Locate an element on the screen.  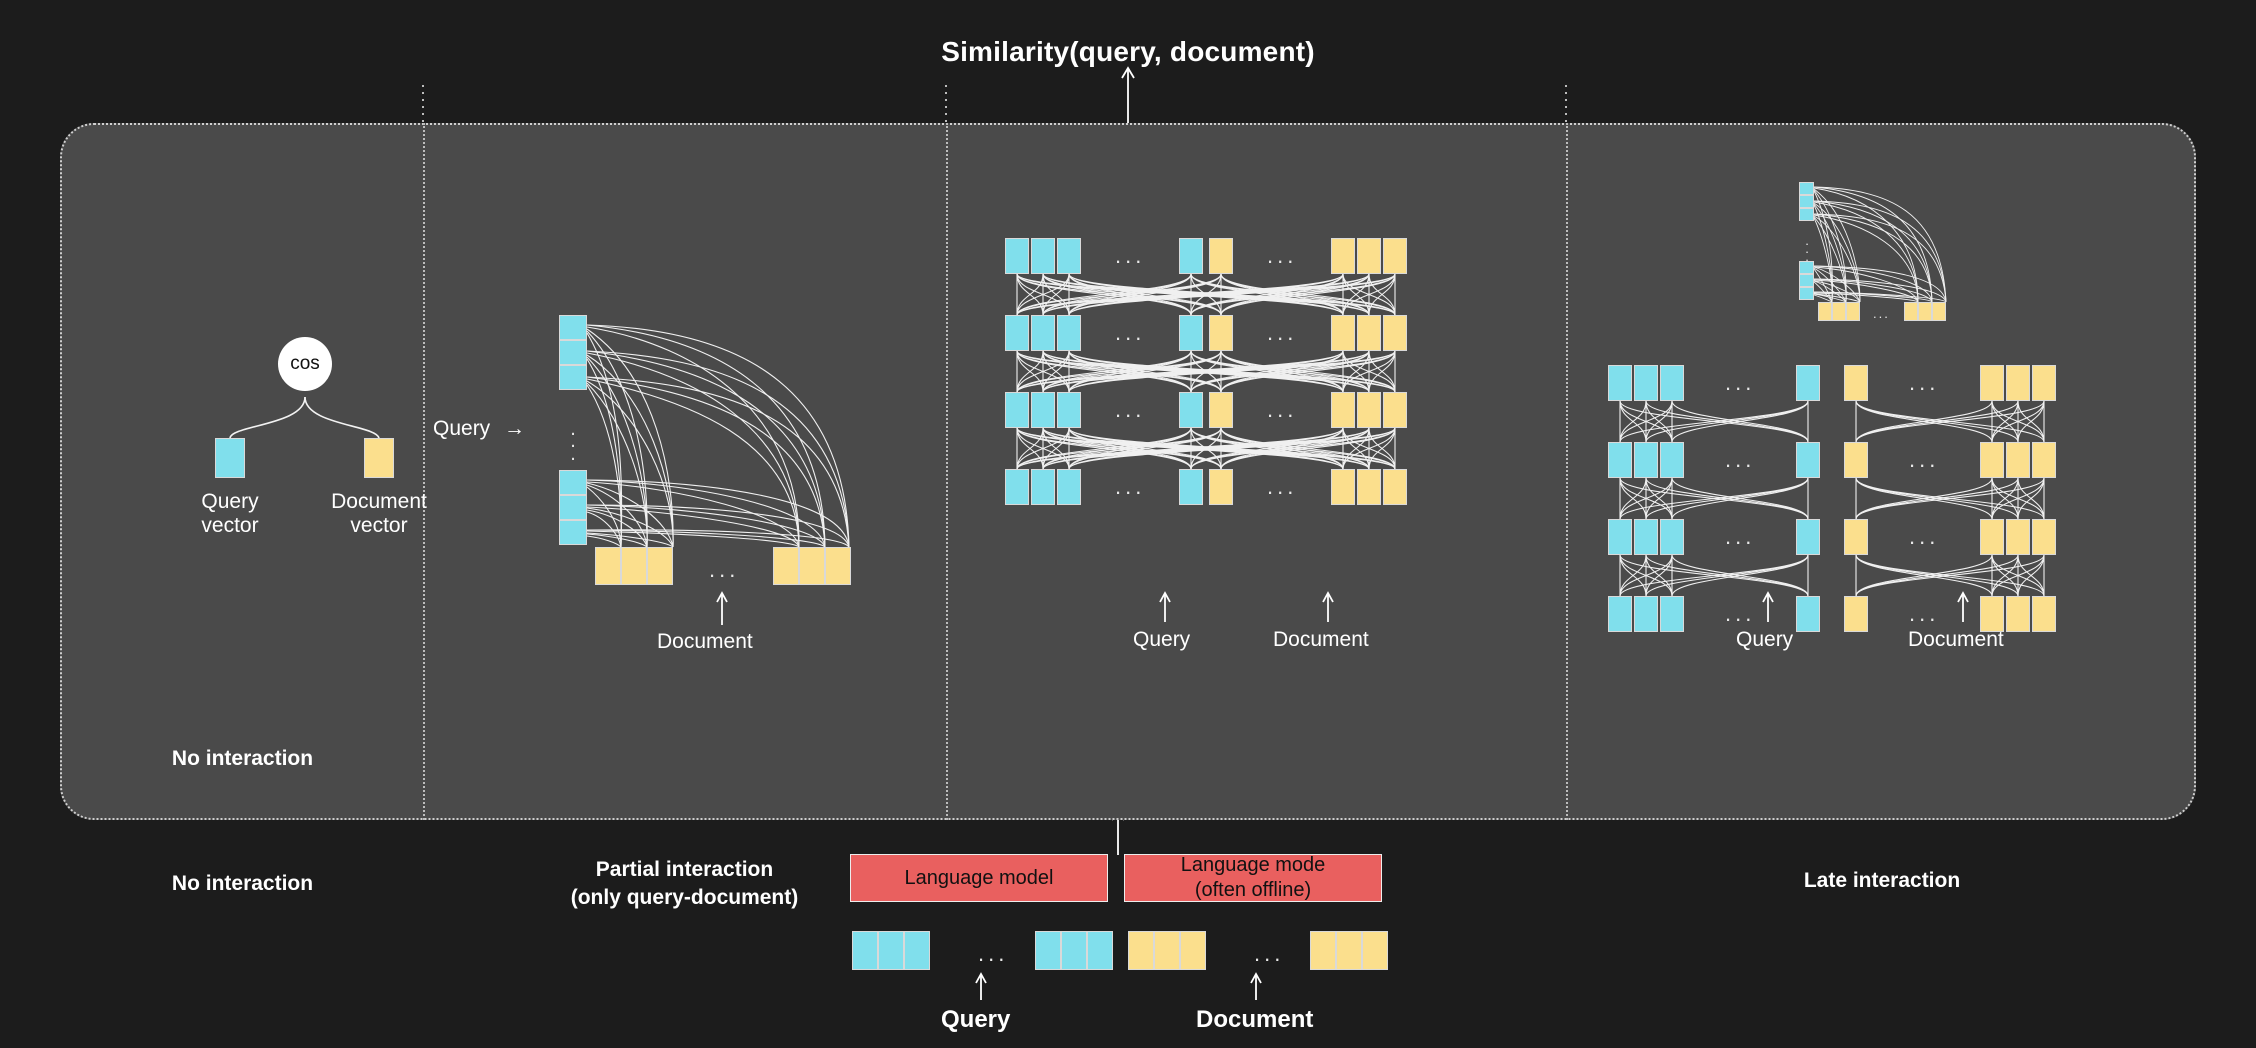
footer-arrows is located at coordinates (1118, 986).